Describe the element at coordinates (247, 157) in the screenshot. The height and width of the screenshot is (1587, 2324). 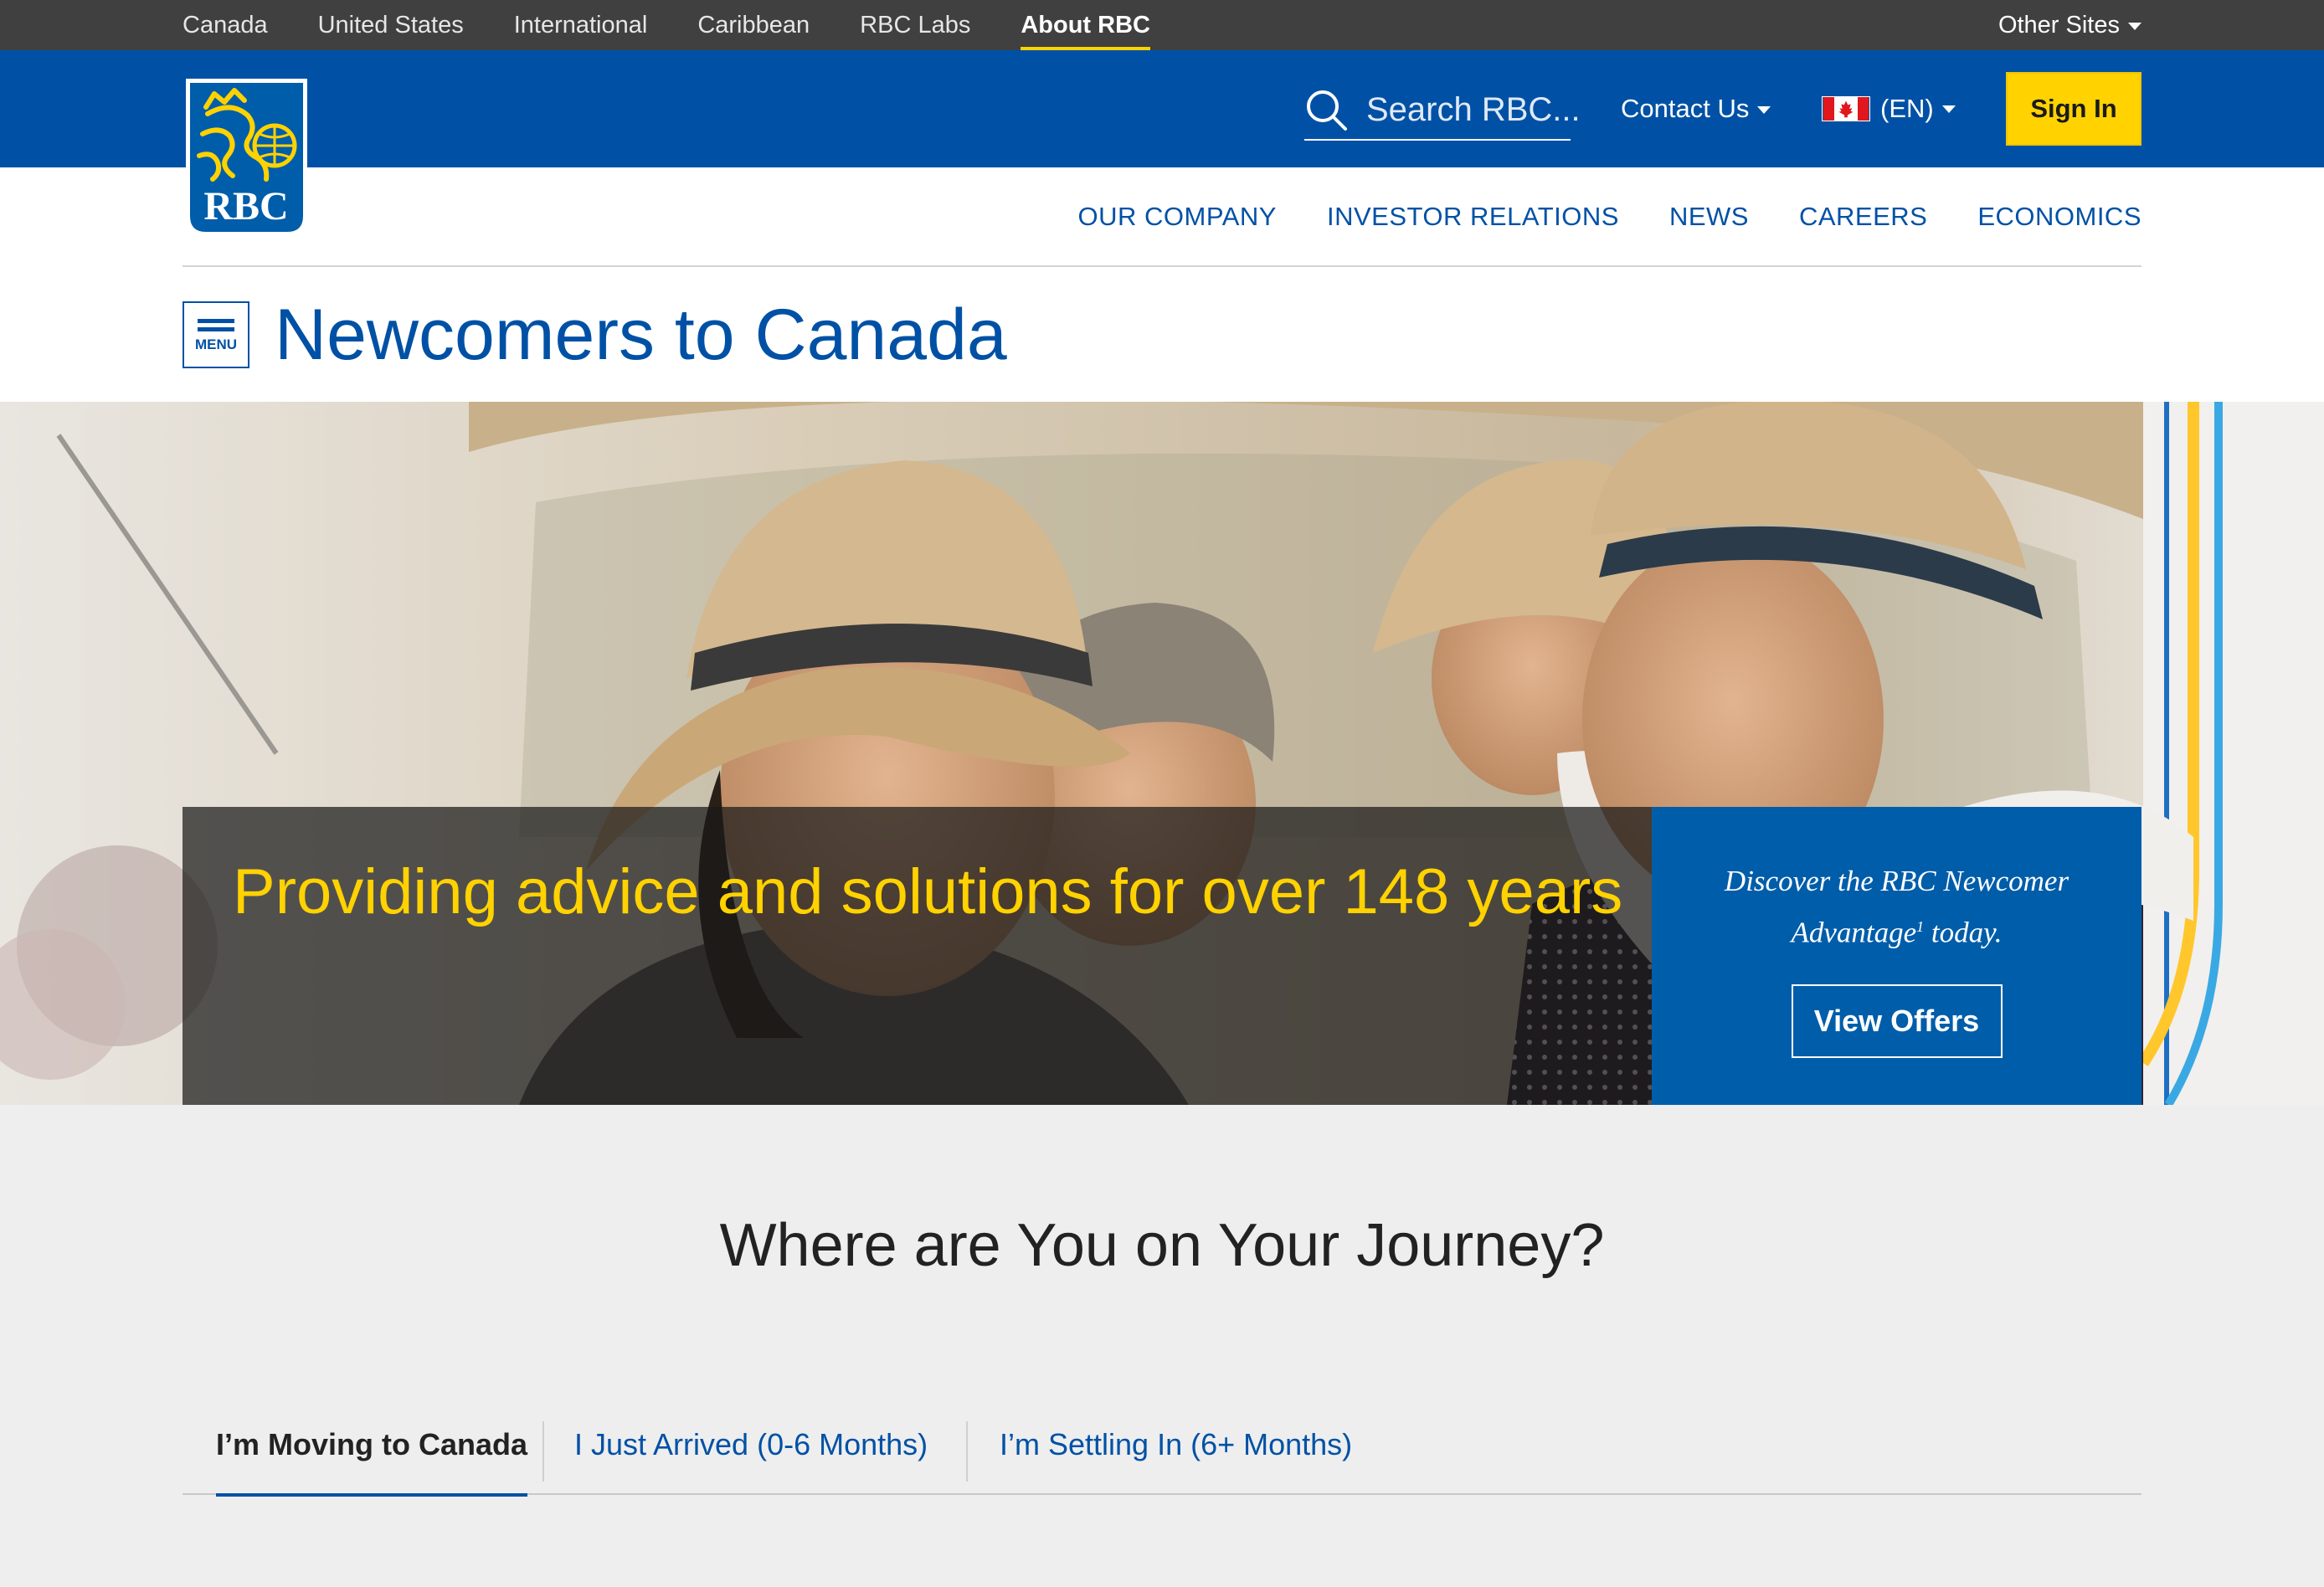
I see `rbc-logo: RBC` at that location.